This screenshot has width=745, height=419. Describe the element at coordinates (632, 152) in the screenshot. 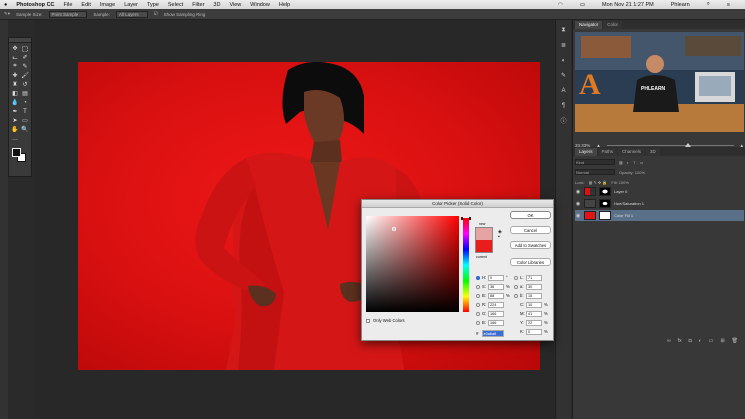

I see `tab-channels: Channels` at that location.